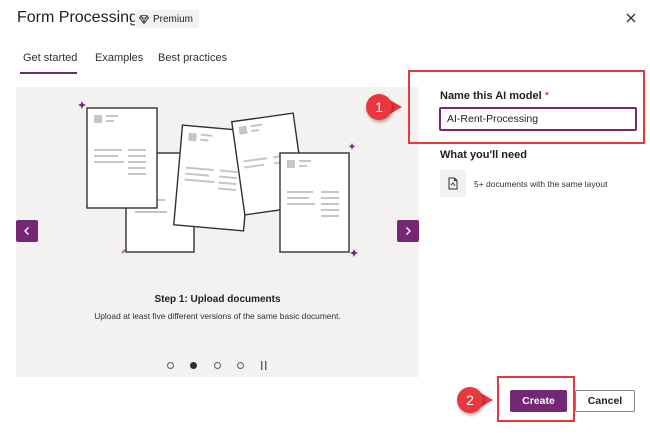 Image resolution: width=650 pixels, height=435 pixels. Describe the element at coordinates (173, 19) in the screenshot. I see `premium-label: Premium` at that location.